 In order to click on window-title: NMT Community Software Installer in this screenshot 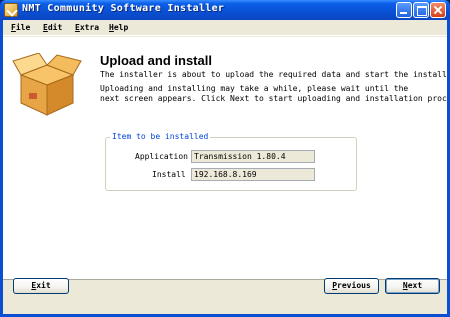, I will do `click(123, 8)`.